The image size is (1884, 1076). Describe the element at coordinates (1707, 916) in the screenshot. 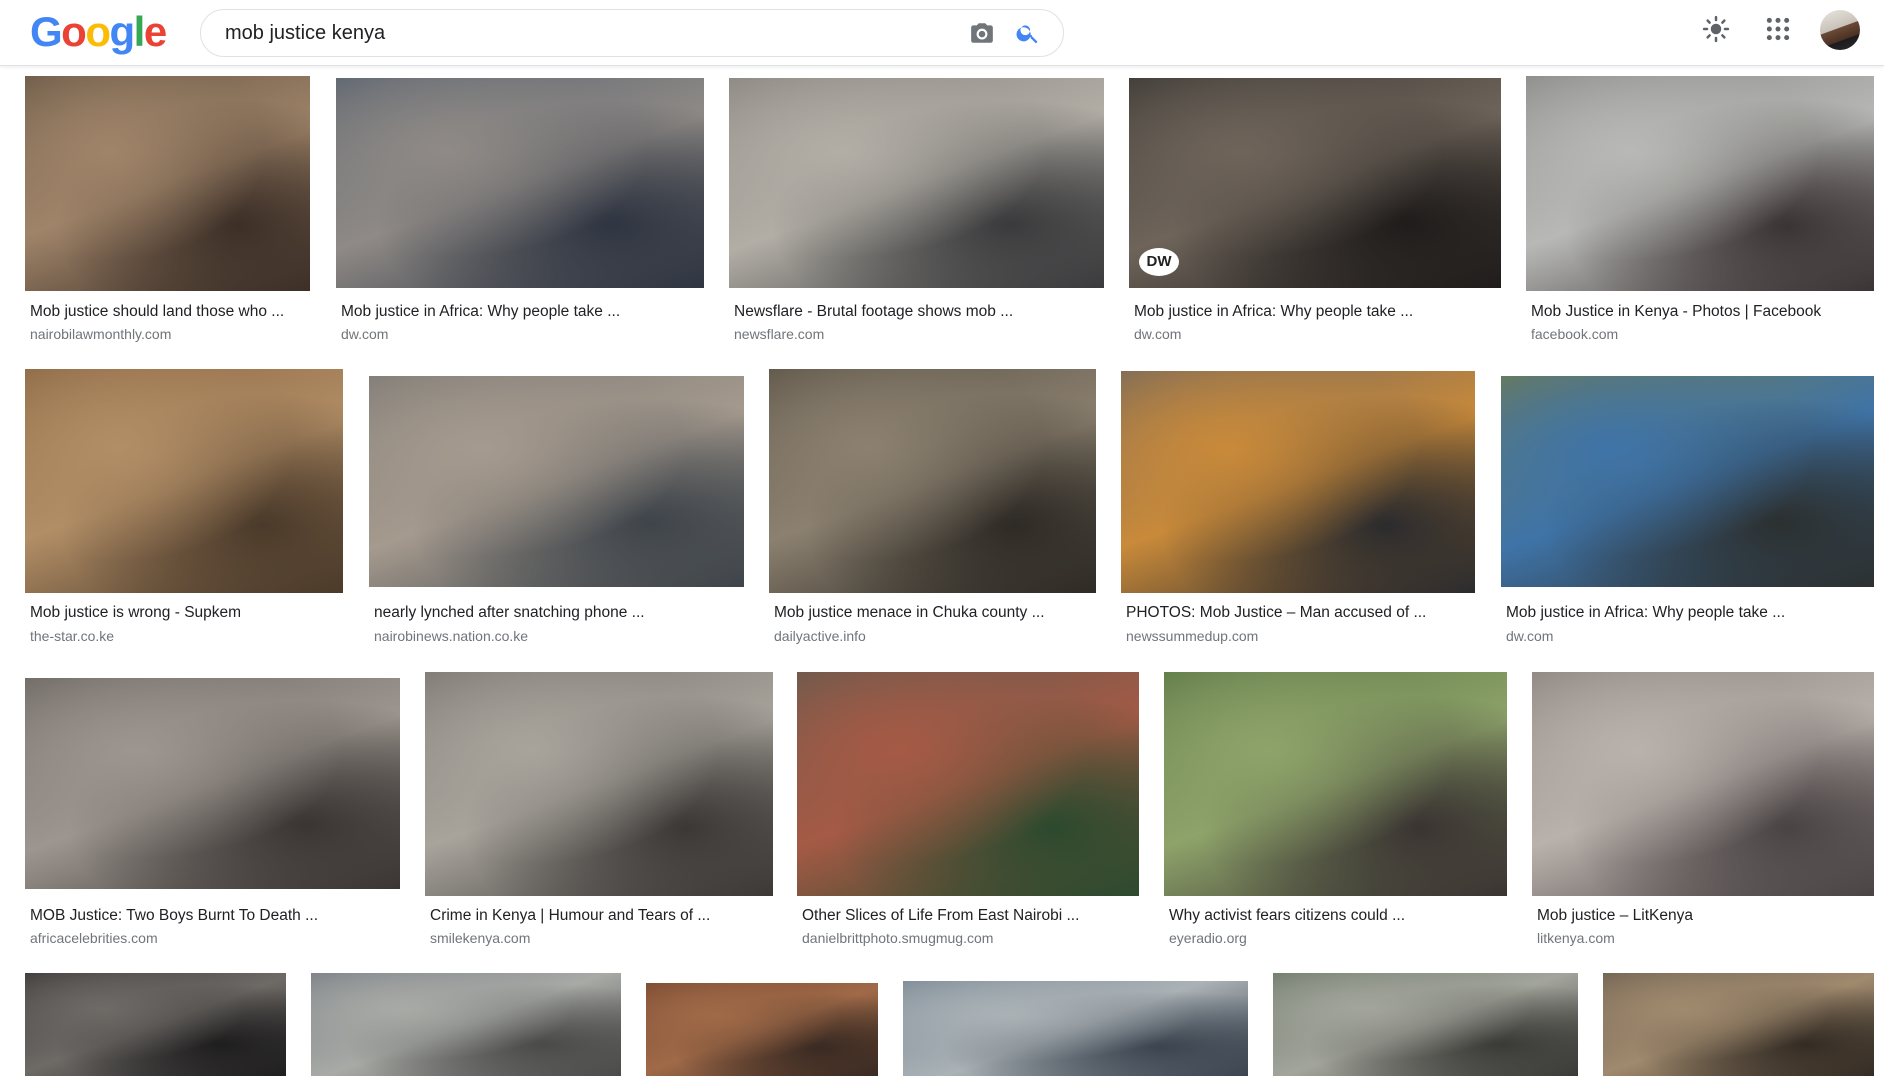

I see `result-title: Mob justice – LitKenya` at that location.